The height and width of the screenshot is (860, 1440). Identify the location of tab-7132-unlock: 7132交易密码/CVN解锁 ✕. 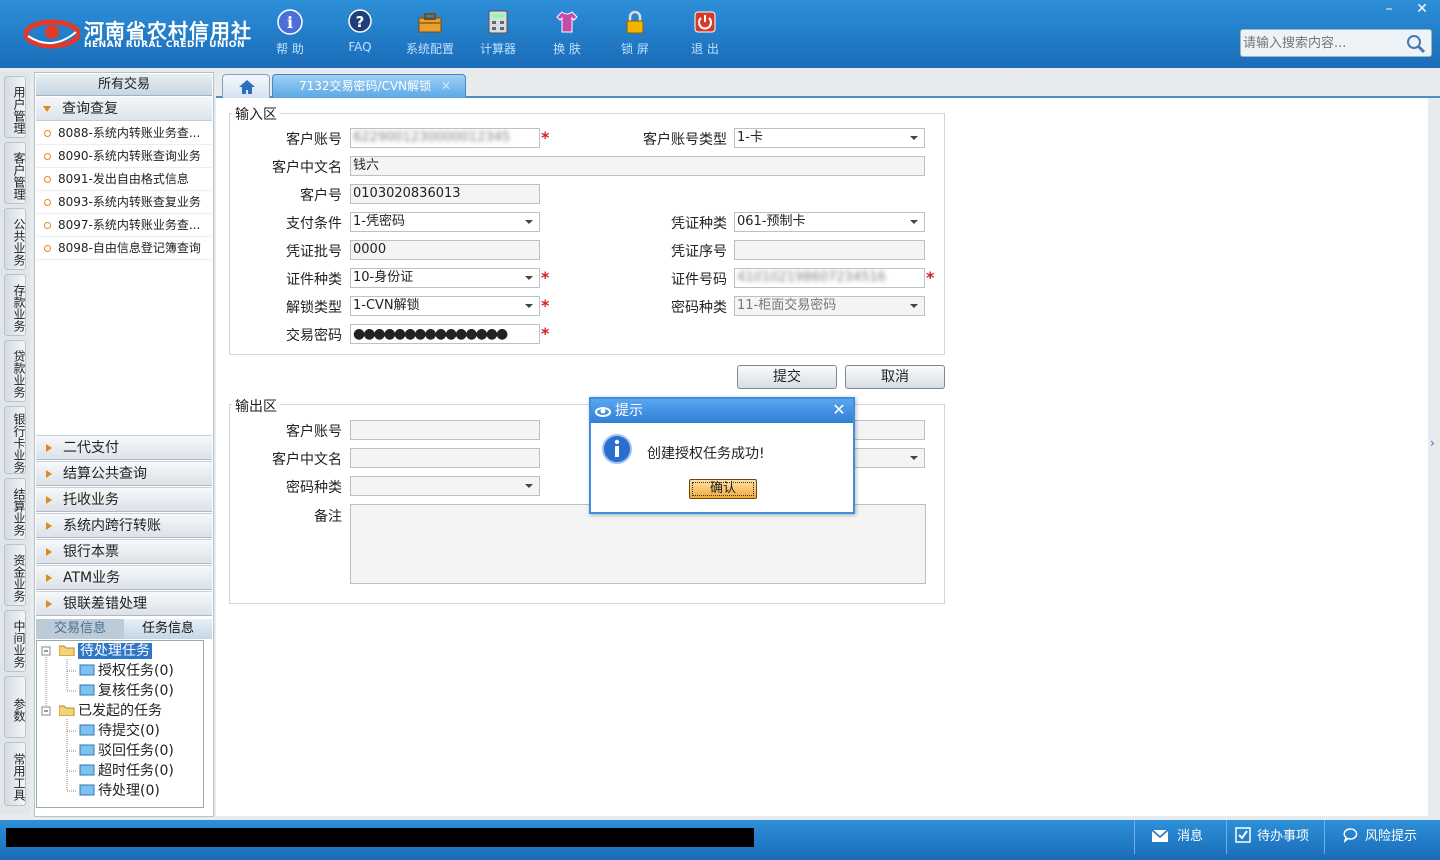
(369, 86).